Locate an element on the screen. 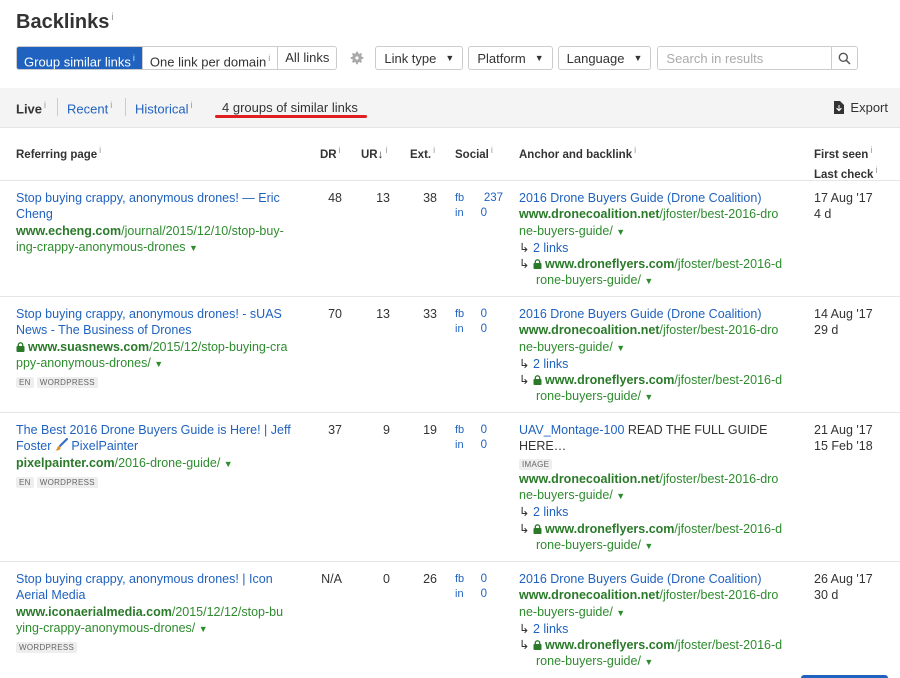 The image size is (900, 678). dates-cell: 14 Aug '17 29 d is located at coordinates (843, 322).